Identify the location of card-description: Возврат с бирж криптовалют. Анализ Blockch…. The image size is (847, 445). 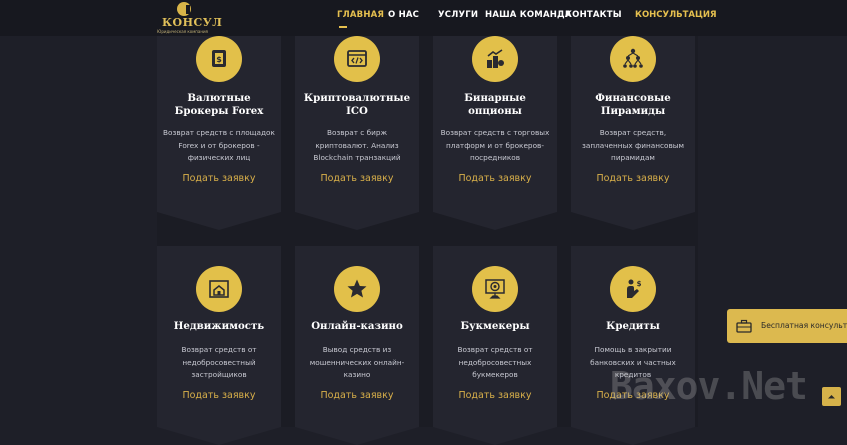
(357, 145).